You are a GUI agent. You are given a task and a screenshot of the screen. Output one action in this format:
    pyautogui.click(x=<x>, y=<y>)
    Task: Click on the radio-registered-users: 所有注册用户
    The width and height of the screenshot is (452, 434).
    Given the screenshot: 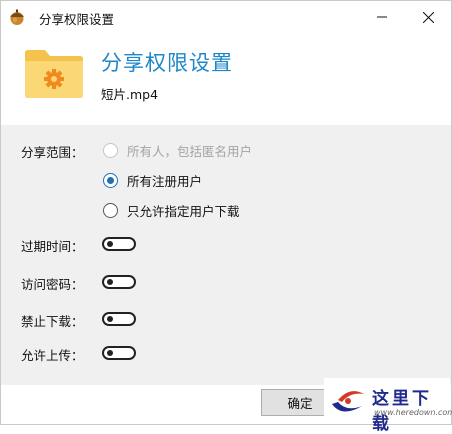 What is the action you would take?
    pyautogui.click(x=152, y=180)
    